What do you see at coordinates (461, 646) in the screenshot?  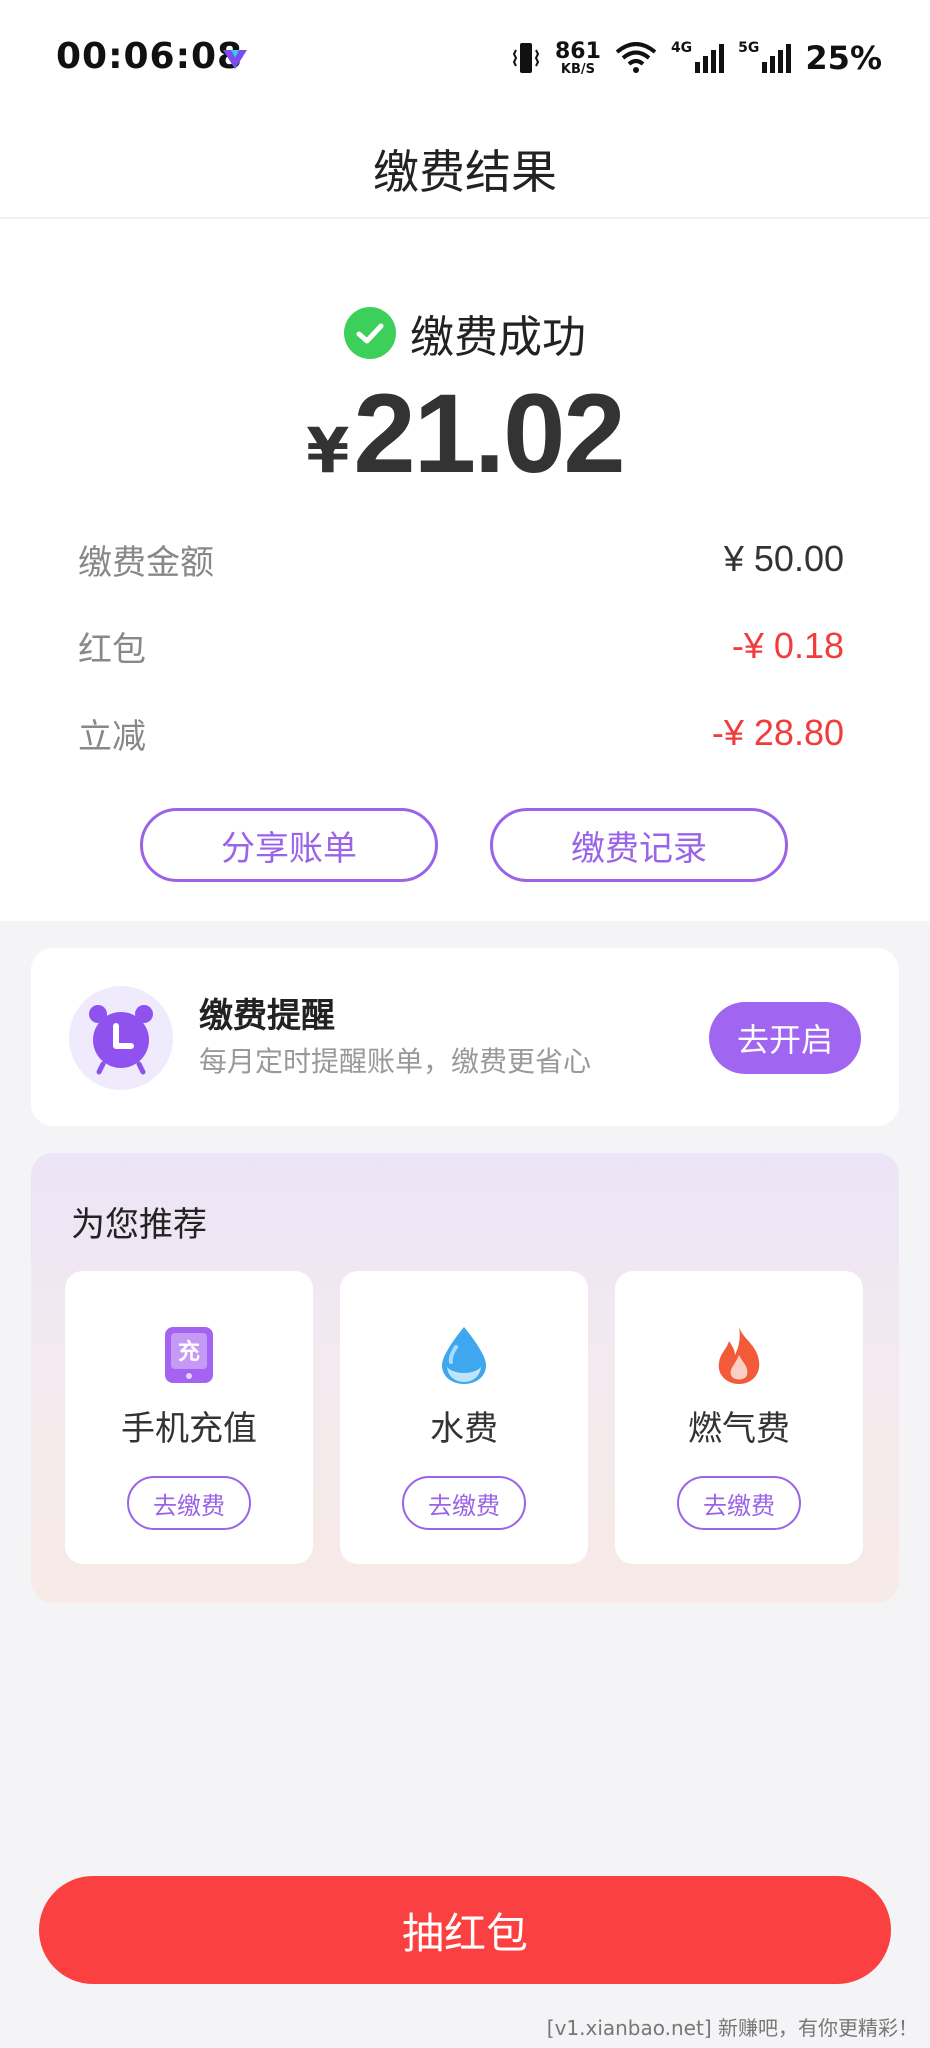 I see `detail-row-red-packet: 红包 -¥ 0.18` at bounding box center [461, 646].